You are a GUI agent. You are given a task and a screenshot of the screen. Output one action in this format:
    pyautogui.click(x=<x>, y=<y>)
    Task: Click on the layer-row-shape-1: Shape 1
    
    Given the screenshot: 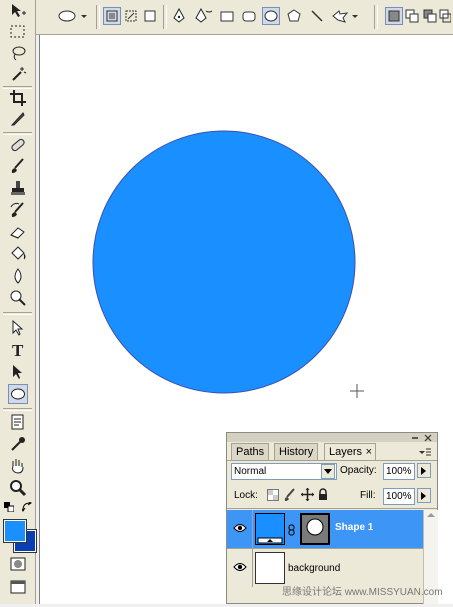 What is the action you would take?
    pyautogui.click(x=332, y=529)
    